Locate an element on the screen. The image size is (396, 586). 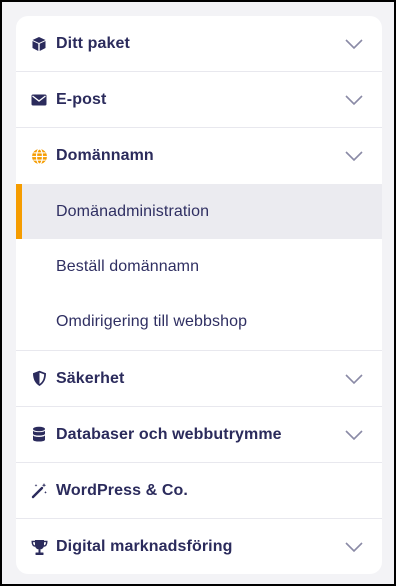
submenu-item-omdirigering-till-webbshop: Omdirigering till webbshop is located at coordinates (199, 322).